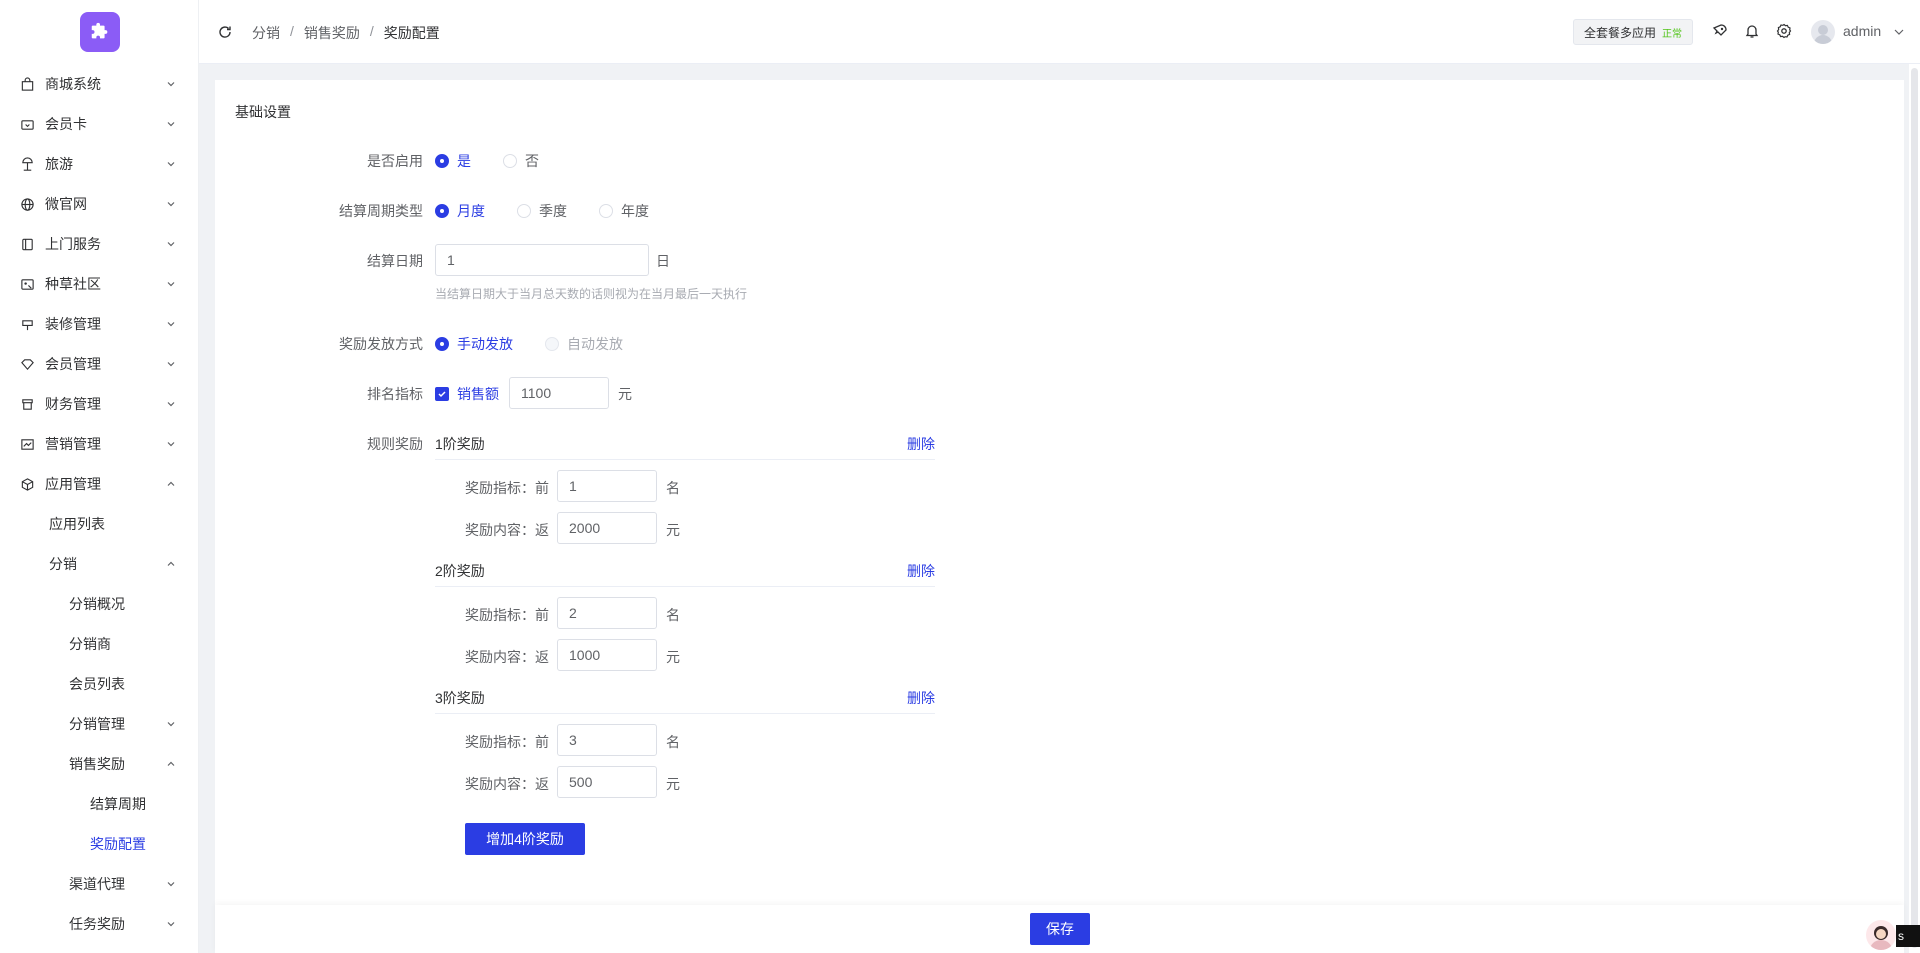 This screenshot has height=953, width=1920. Describe the element at coordinates (66, 124) in the screenshot. I see `sidebar-item-label: 会员卡` at that location.